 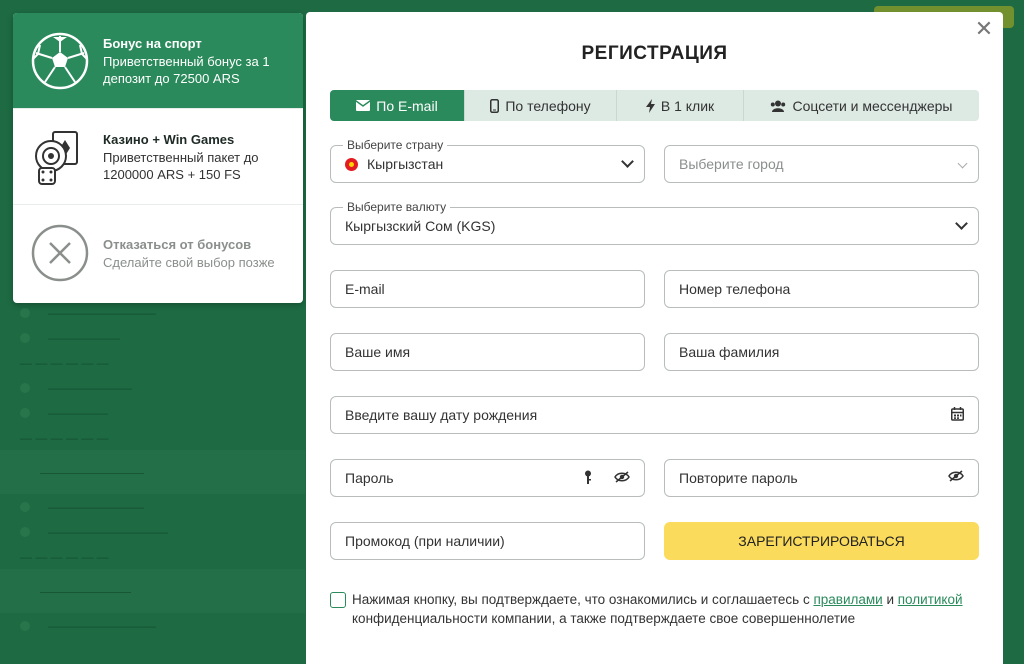 I want to click on decline-x-icon, so click(x=60, y=253).